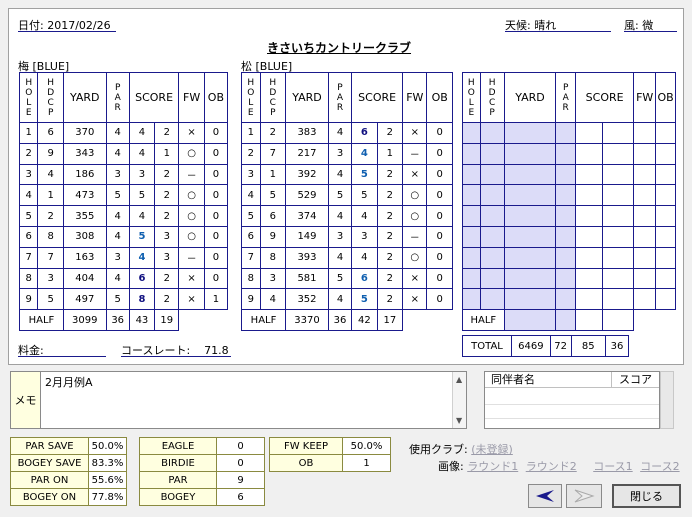 The height and width of the screenshot is (517, 692). What do you see at coordinates (28, 174) in the screenshot?
I see `hole-number: 3` at bounding box center [28, 174].